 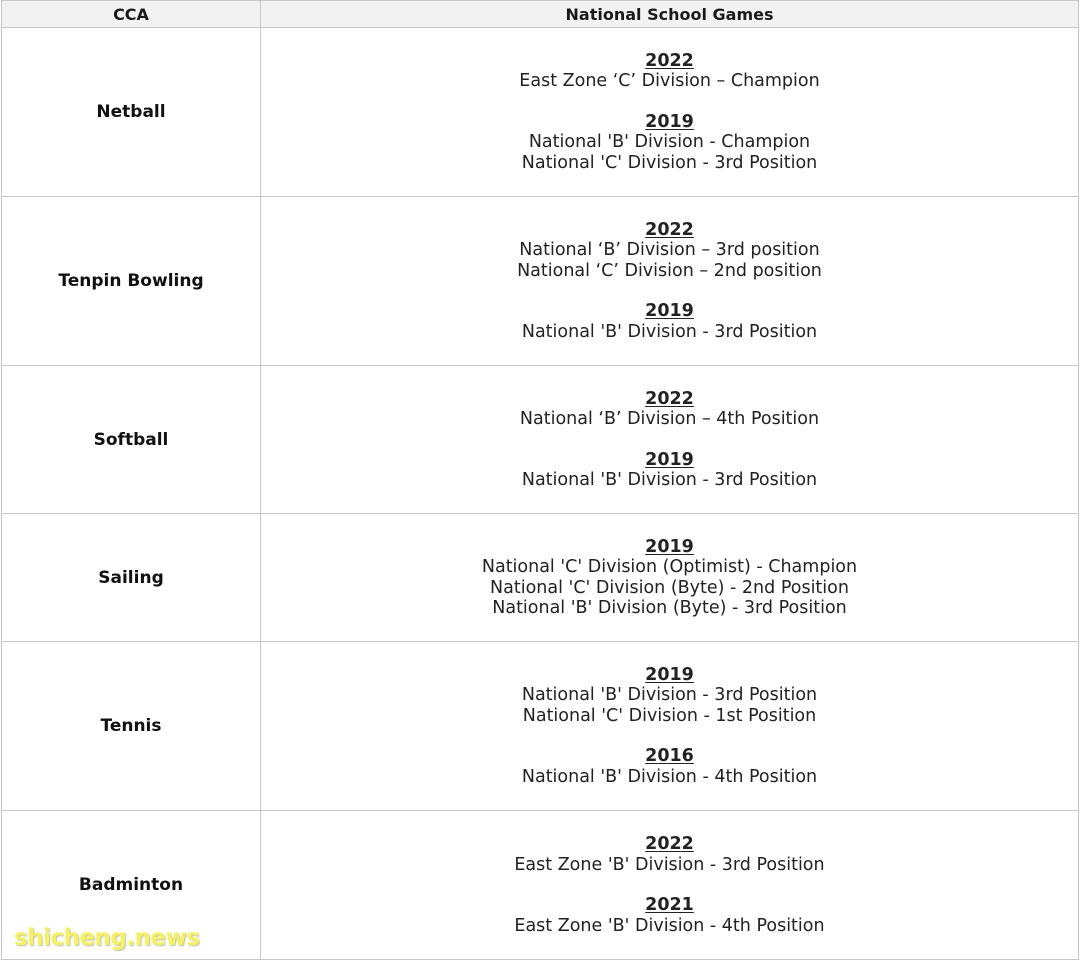 I want to click on result-line: National ‘C’ Division – 2nd position, so click(x=669, y=270).